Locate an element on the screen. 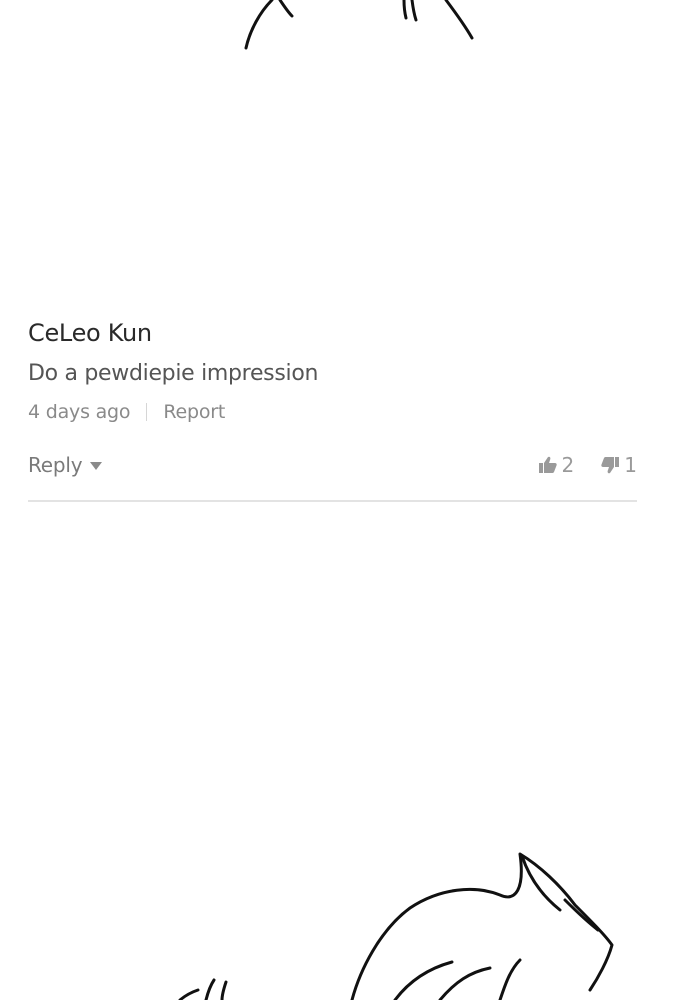  comic-sketch-top is located at coordinates (359, 25).